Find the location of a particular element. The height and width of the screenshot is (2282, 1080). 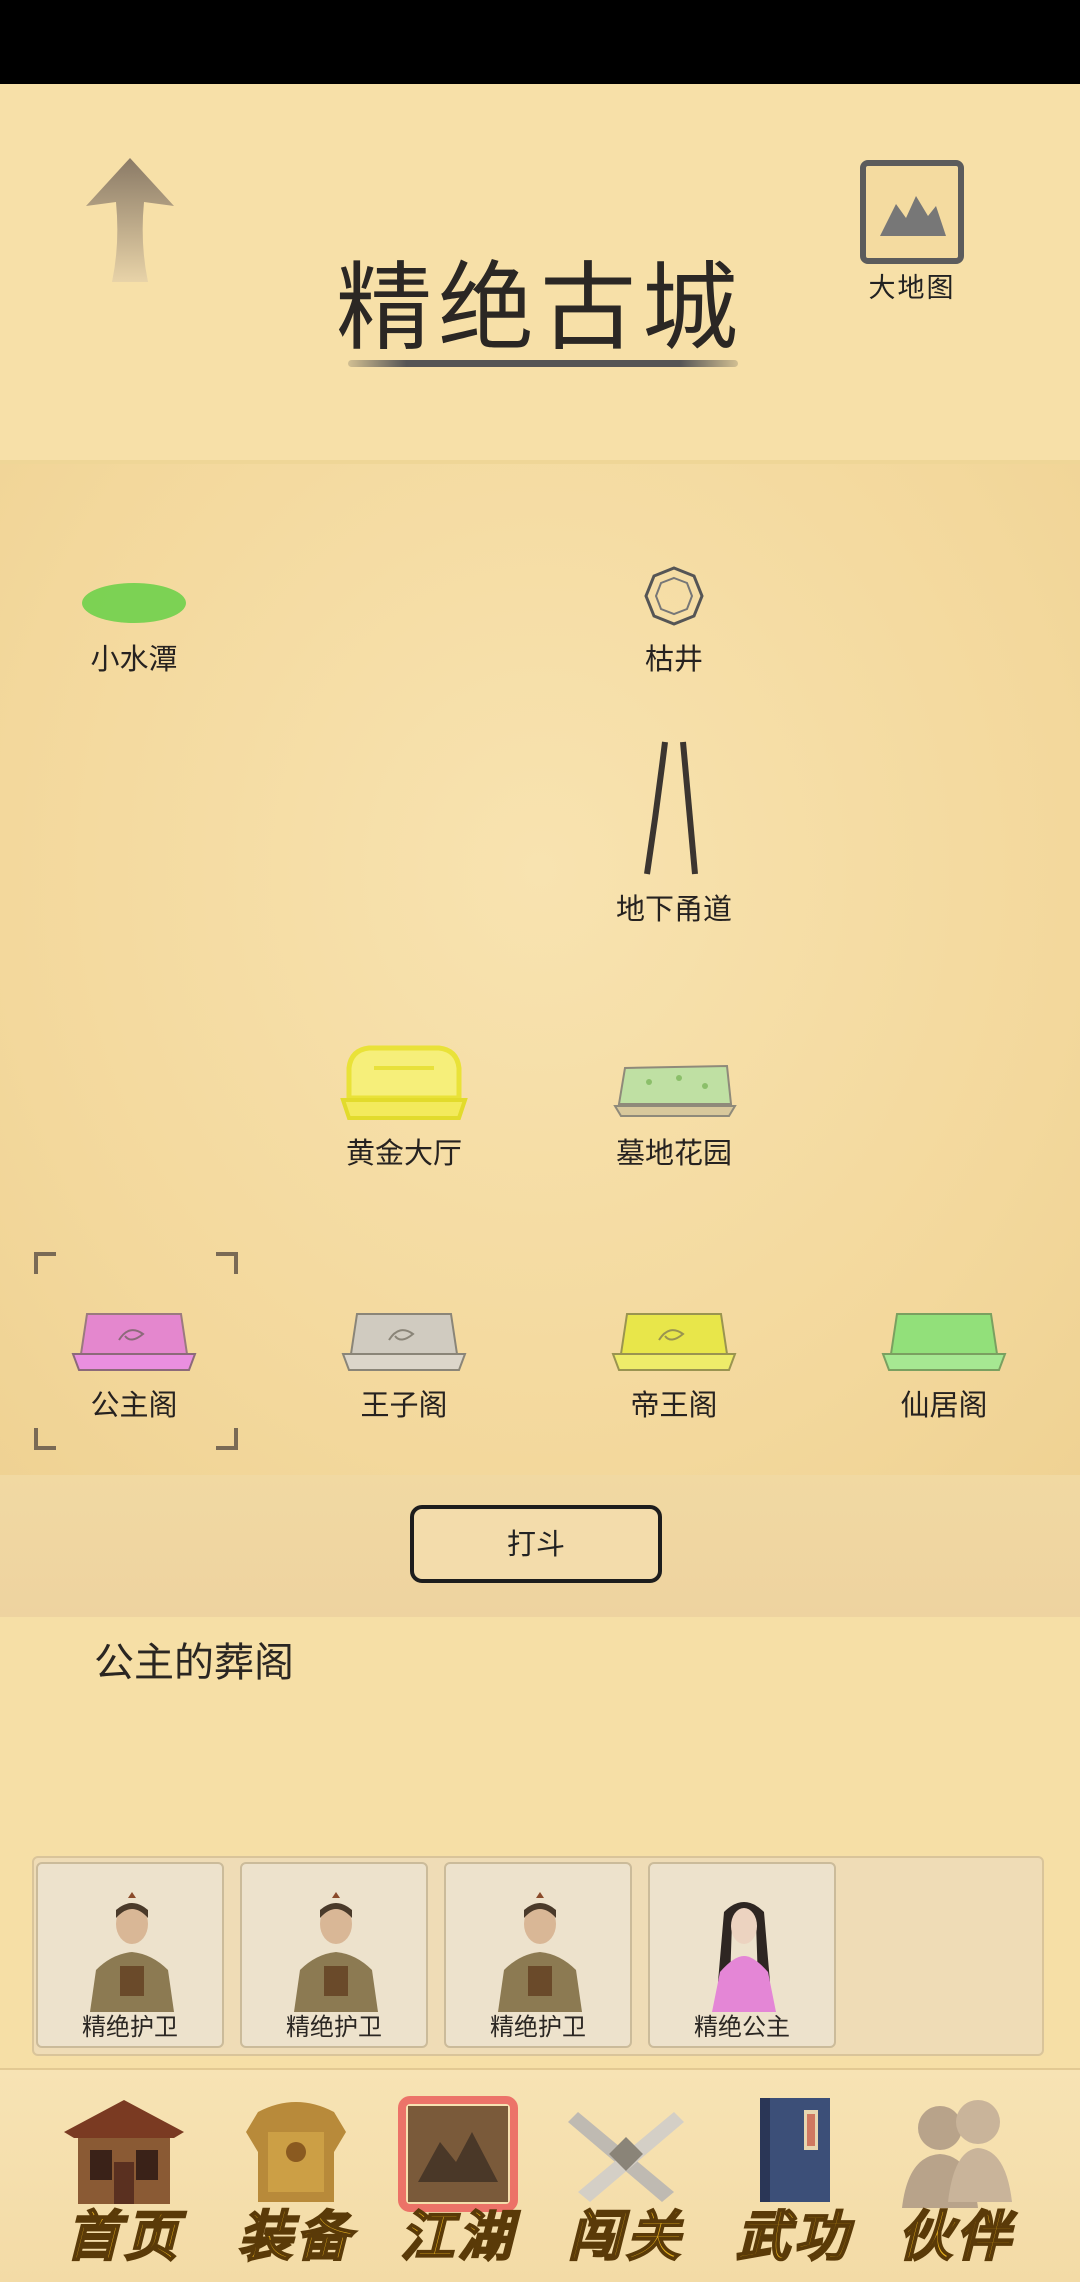

nav-home: 首页 is located at coordinates (124, 2180).